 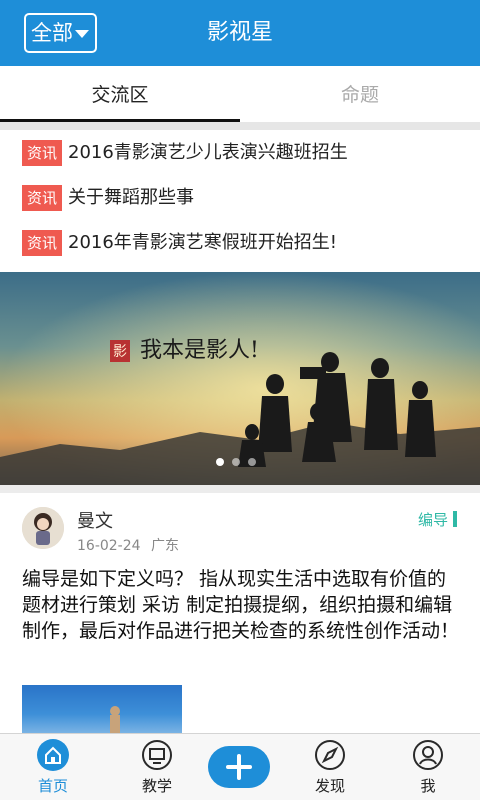 I want to click on news-title: 2016青影演艺少儿表演兴趣班招生, so click(x=208, y=152).